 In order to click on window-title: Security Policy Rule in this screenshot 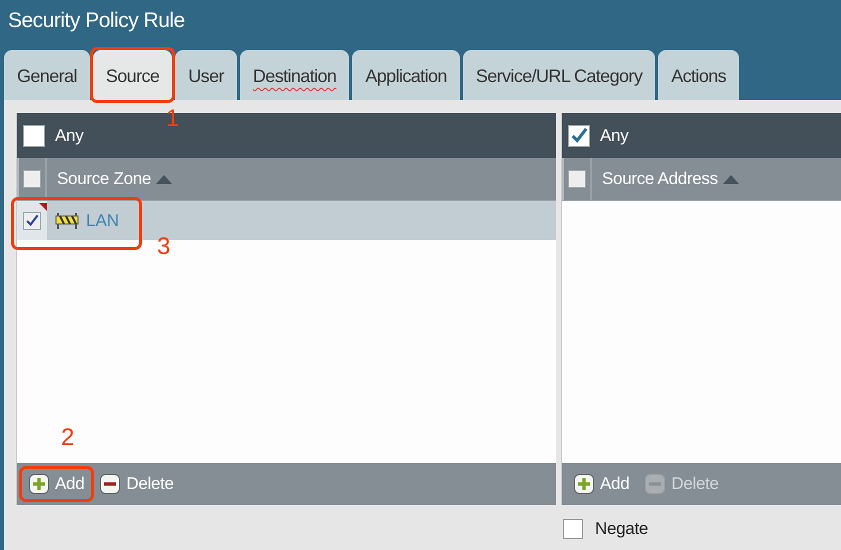, I will do `click(96, 21)`.